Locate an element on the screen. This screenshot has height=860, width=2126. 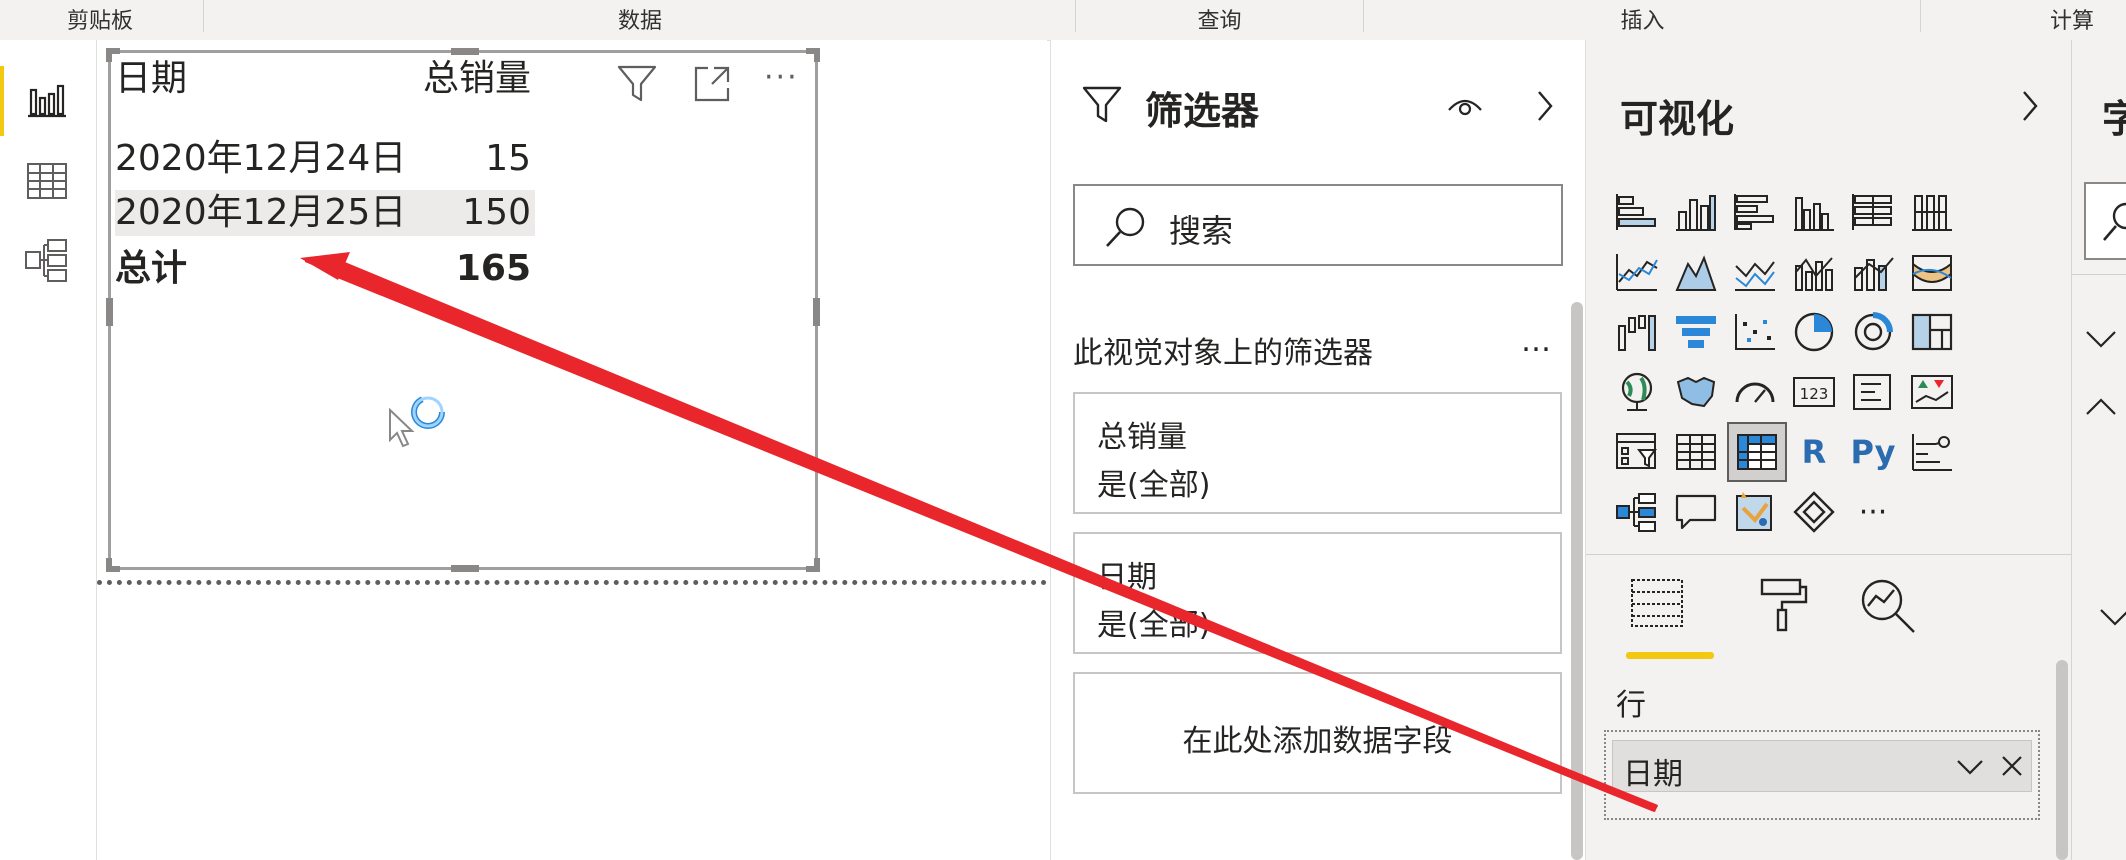
format-tab is located at coordinates (1784, 606).